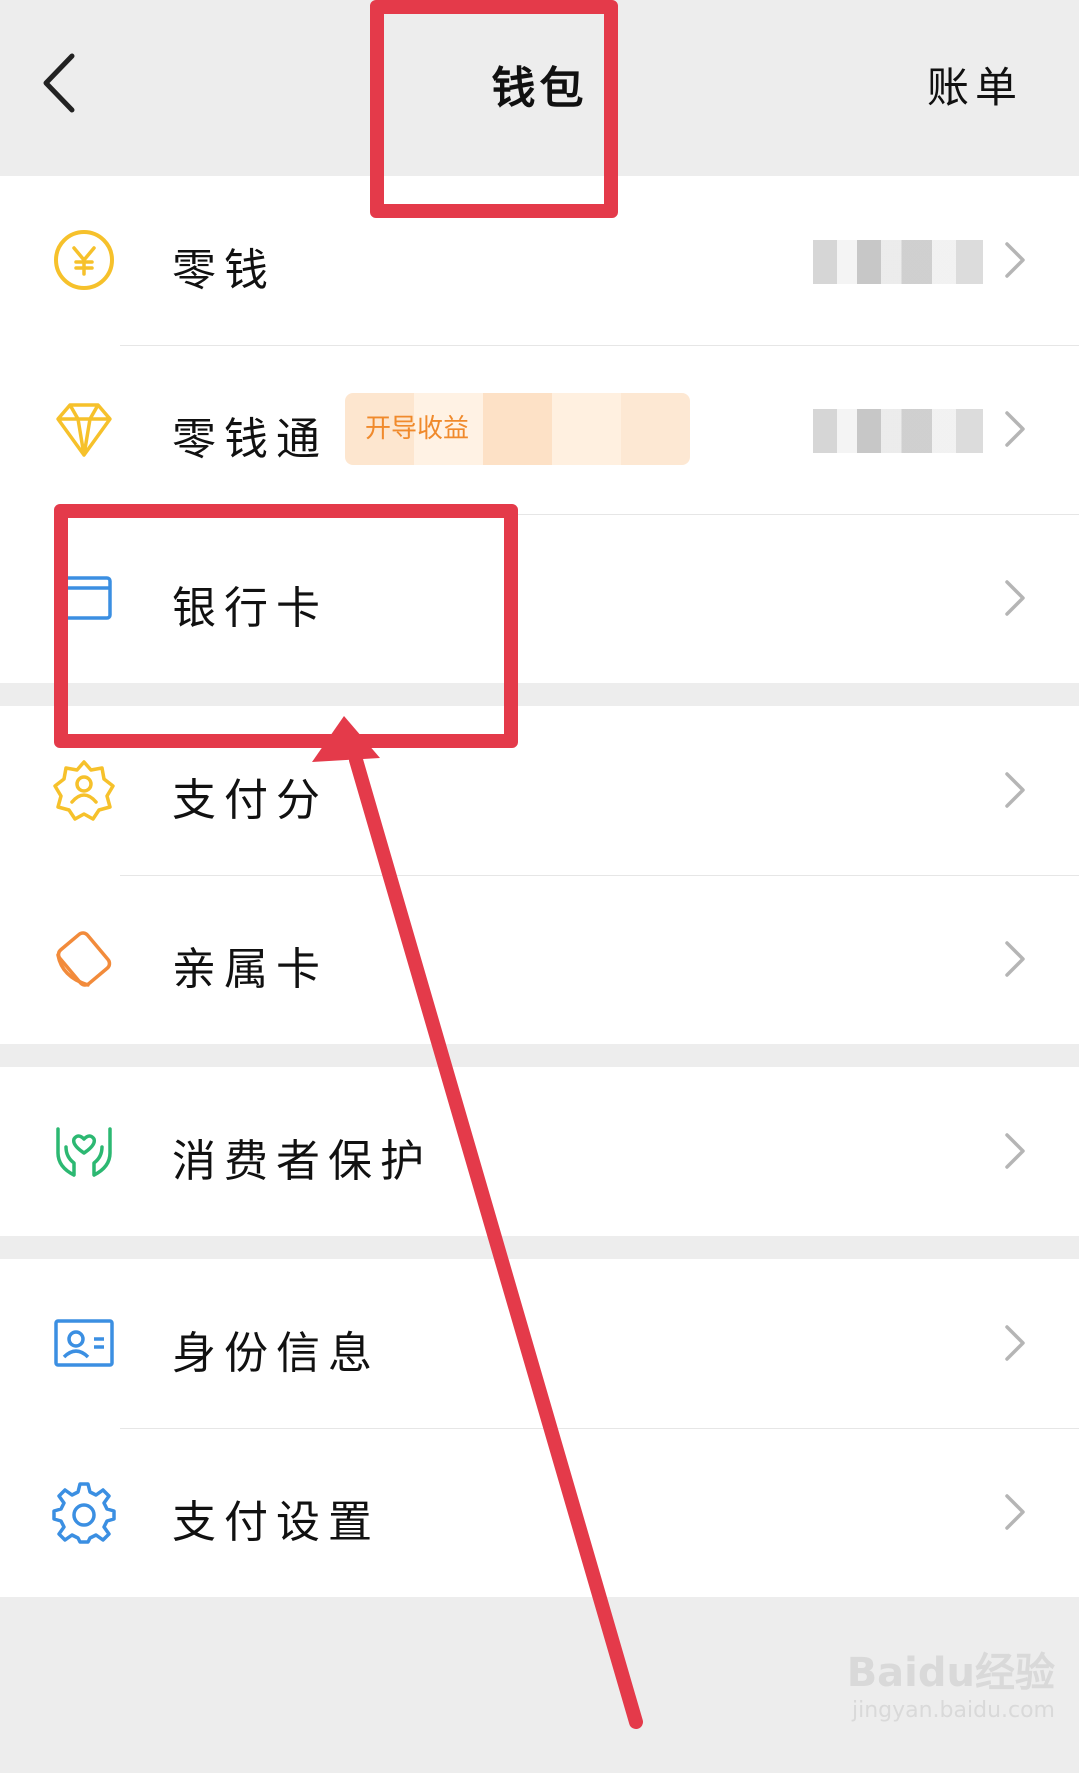 The image size is (1079, 1773). Describe the element at coordinates (84, 598) in the screenshot. I see `bank-card-icon` at that location.